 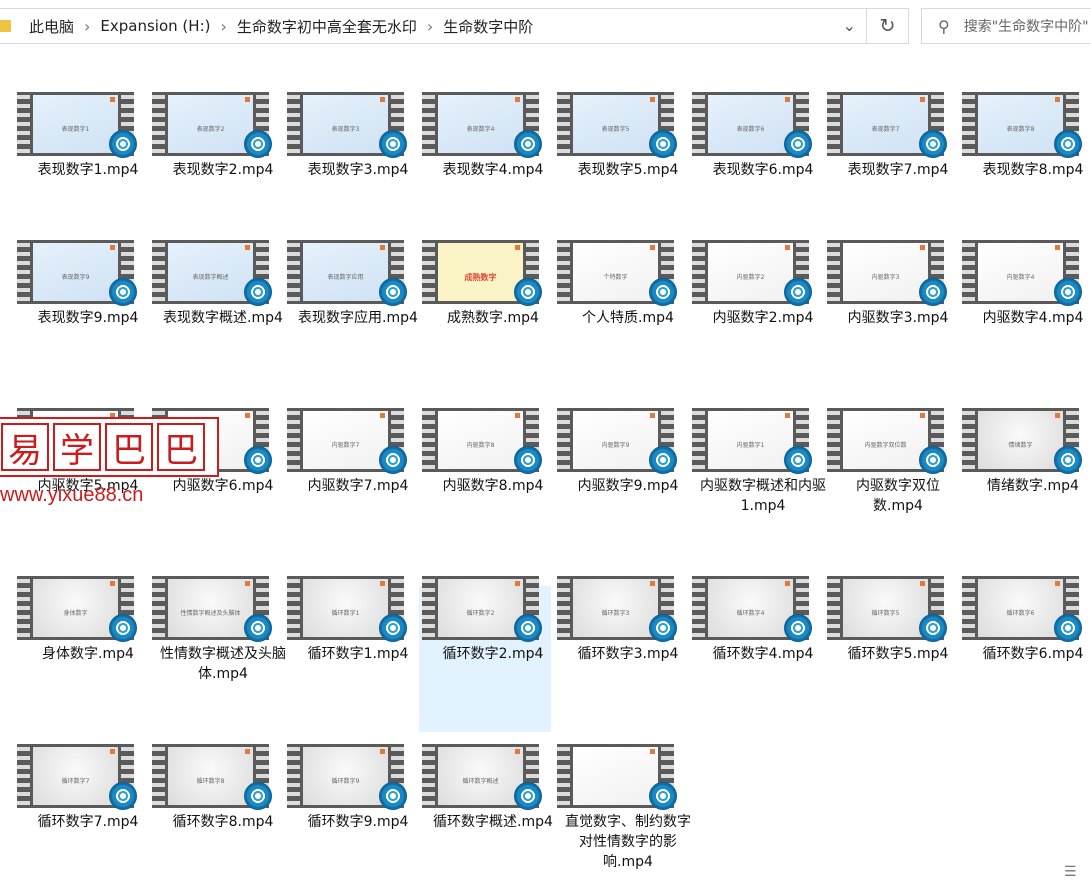 I want to click on thumbnail-text: 循环数字8, so click(x=210, y=781).